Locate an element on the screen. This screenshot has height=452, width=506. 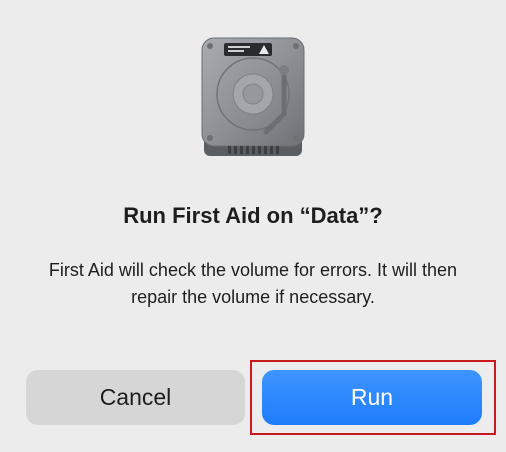
hard-drive-icon is located at coordinates (253, 97).